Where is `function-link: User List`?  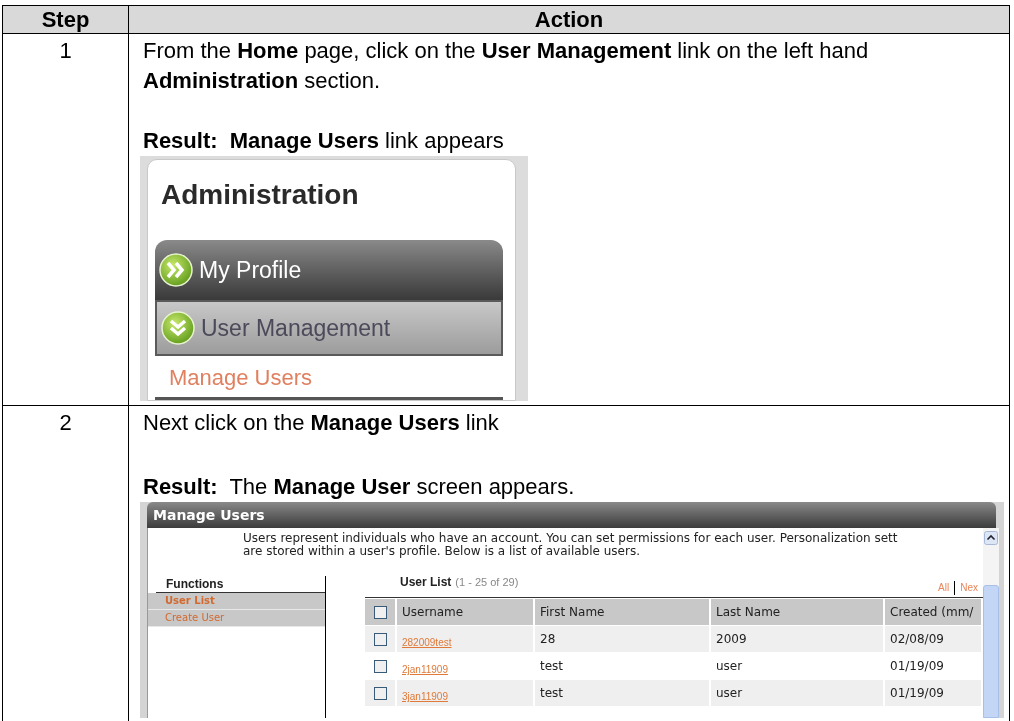 function-link: User List is located at coordinates (236, 601).